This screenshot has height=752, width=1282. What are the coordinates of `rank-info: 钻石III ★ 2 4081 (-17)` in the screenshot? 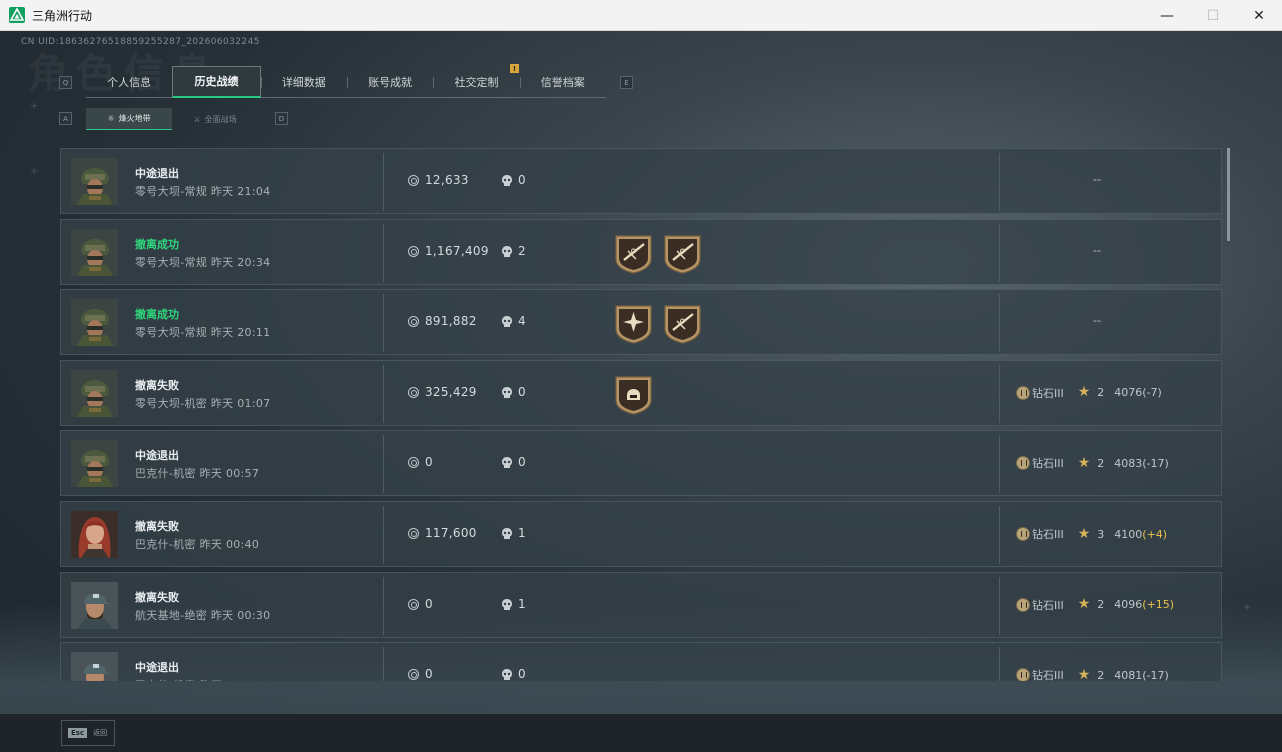 It's located at (1092, 674).